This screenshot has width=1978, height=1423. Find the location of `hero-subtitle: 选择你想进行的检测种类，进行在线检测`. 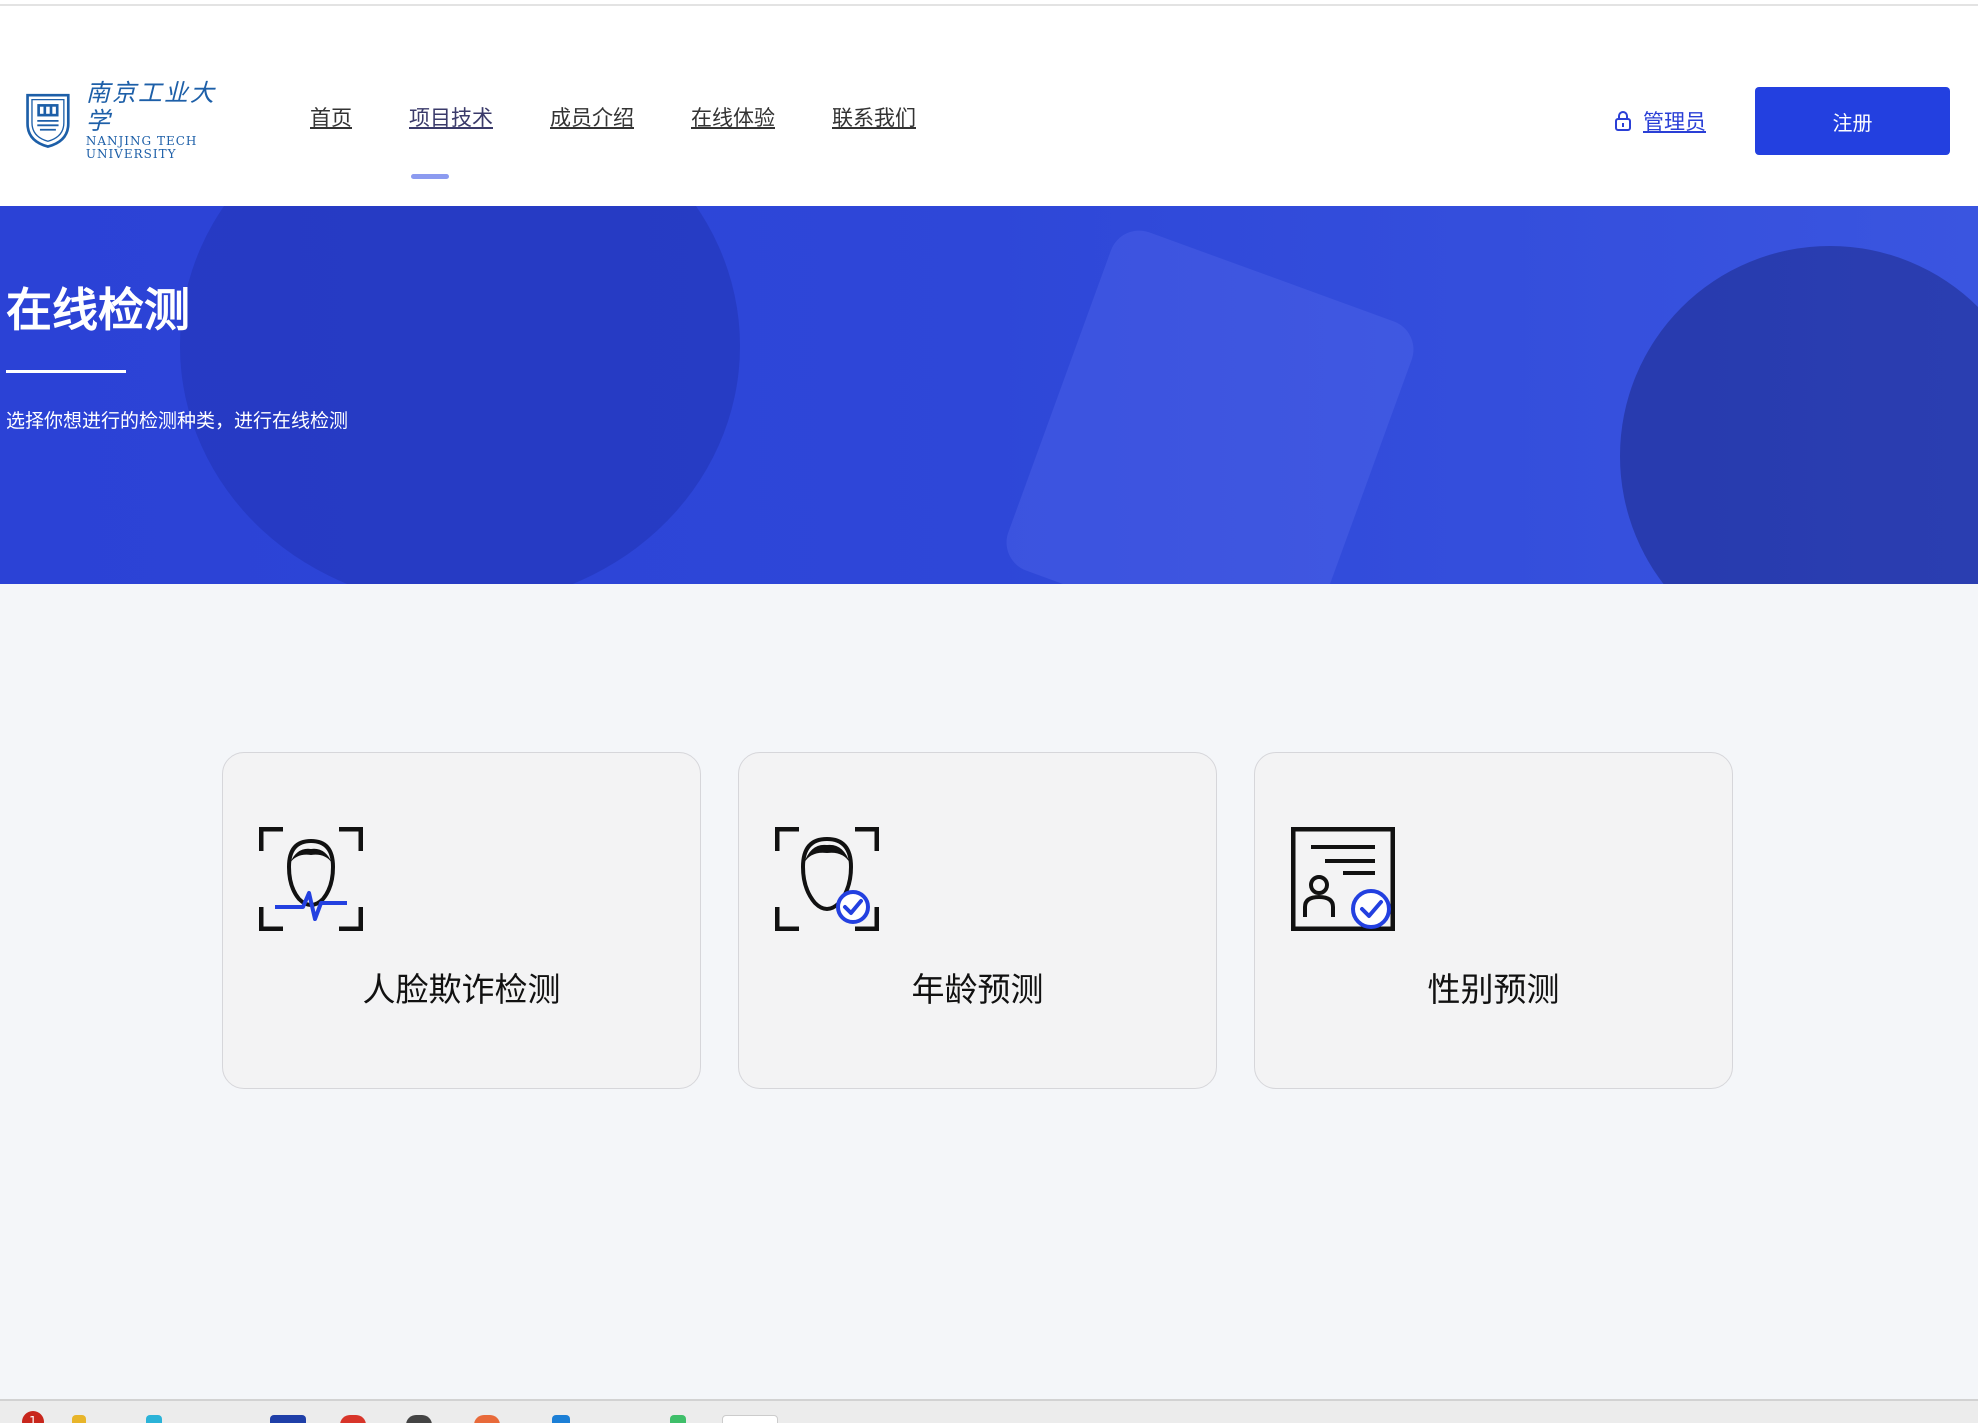

hero-subtitle: 选择你想进行的检测种类，进行在线检测 is located at coordinates (177, 421).